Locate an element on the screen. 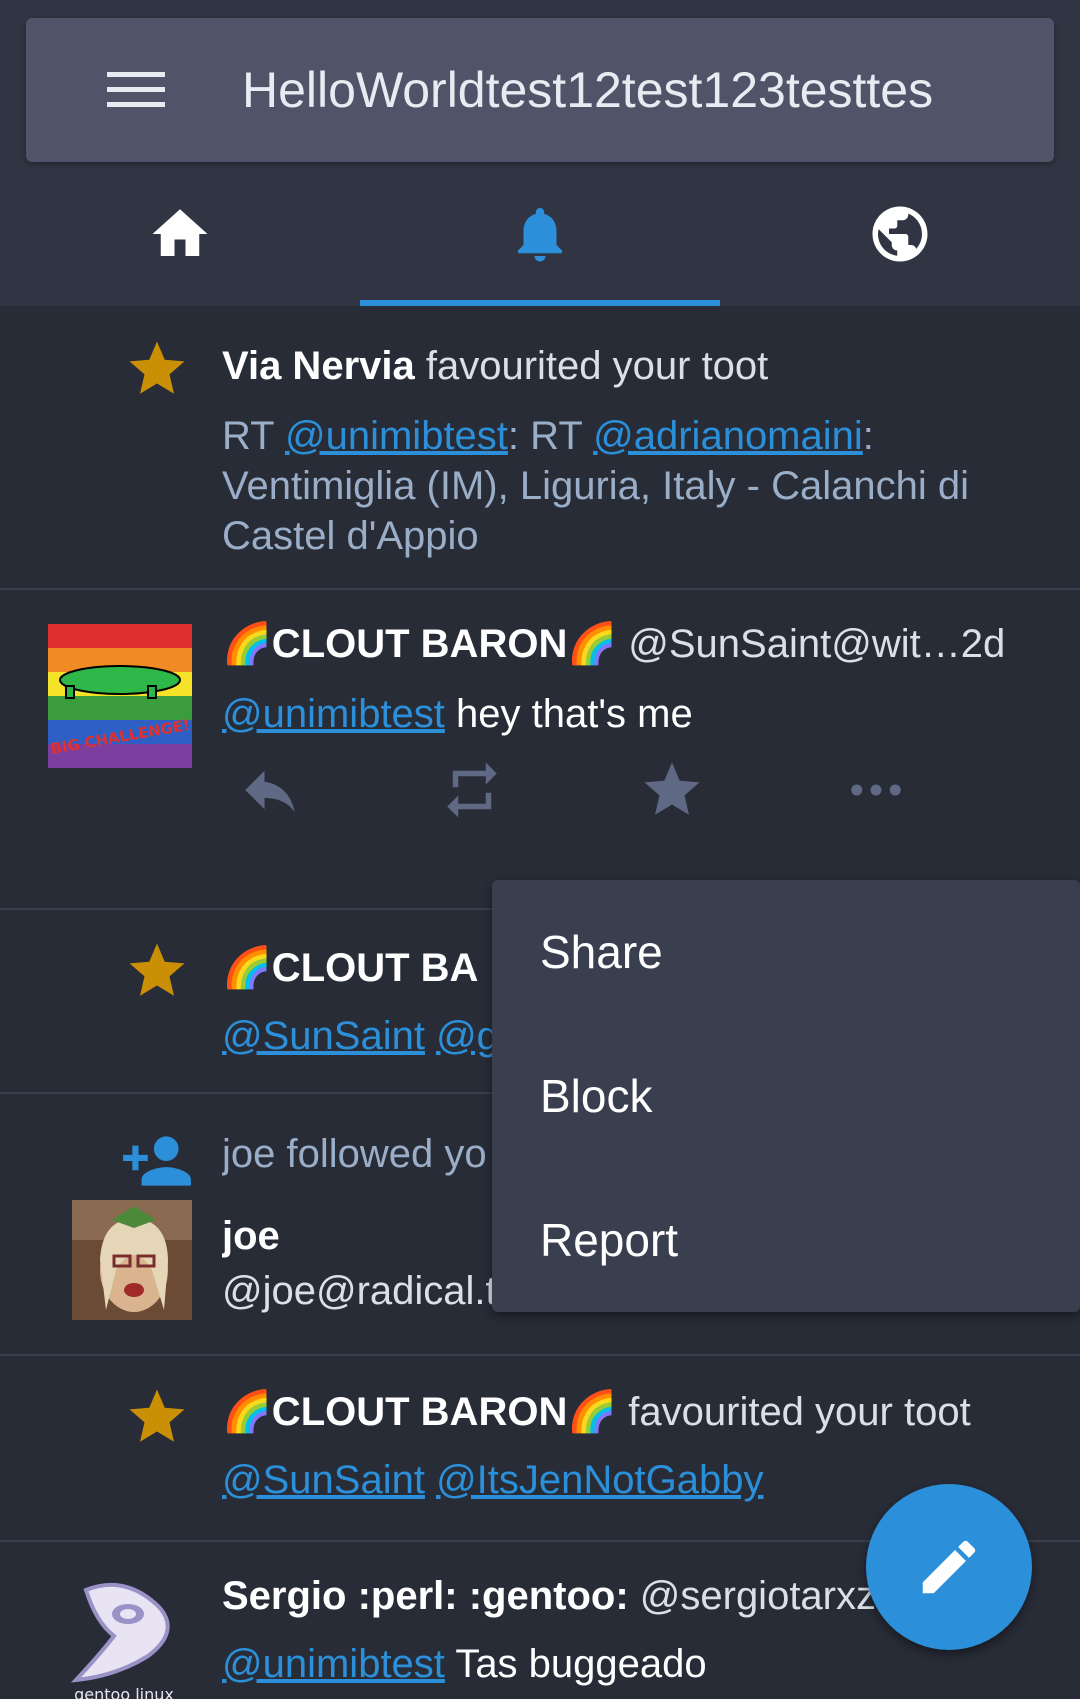 This screenshot has height=1699, width=1080. actor-name: Via Nervia is located at coordinates (318, 366).